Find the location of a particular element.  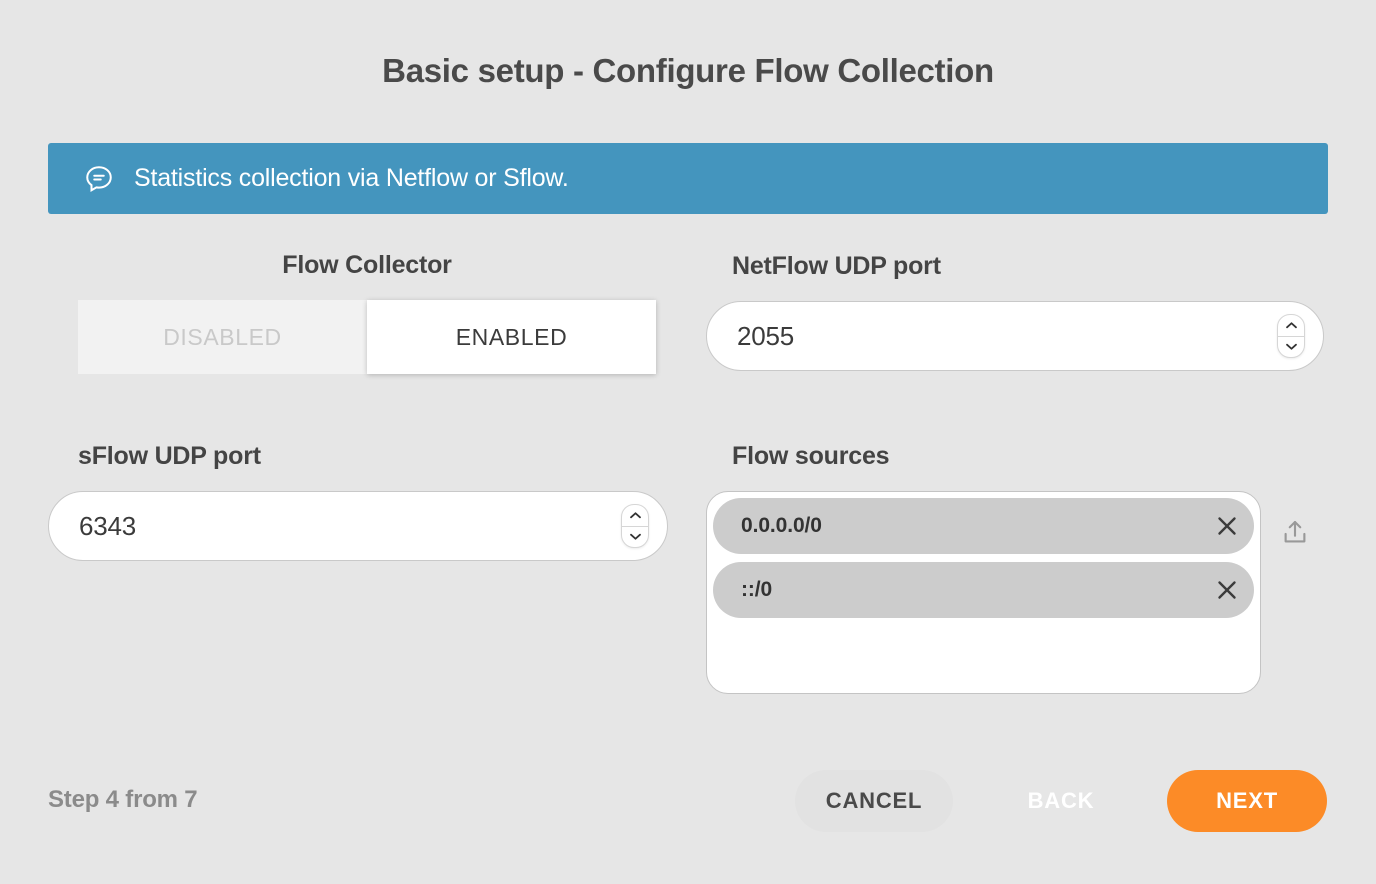

next-button: NEXT is located at coordinates (1247, 801).